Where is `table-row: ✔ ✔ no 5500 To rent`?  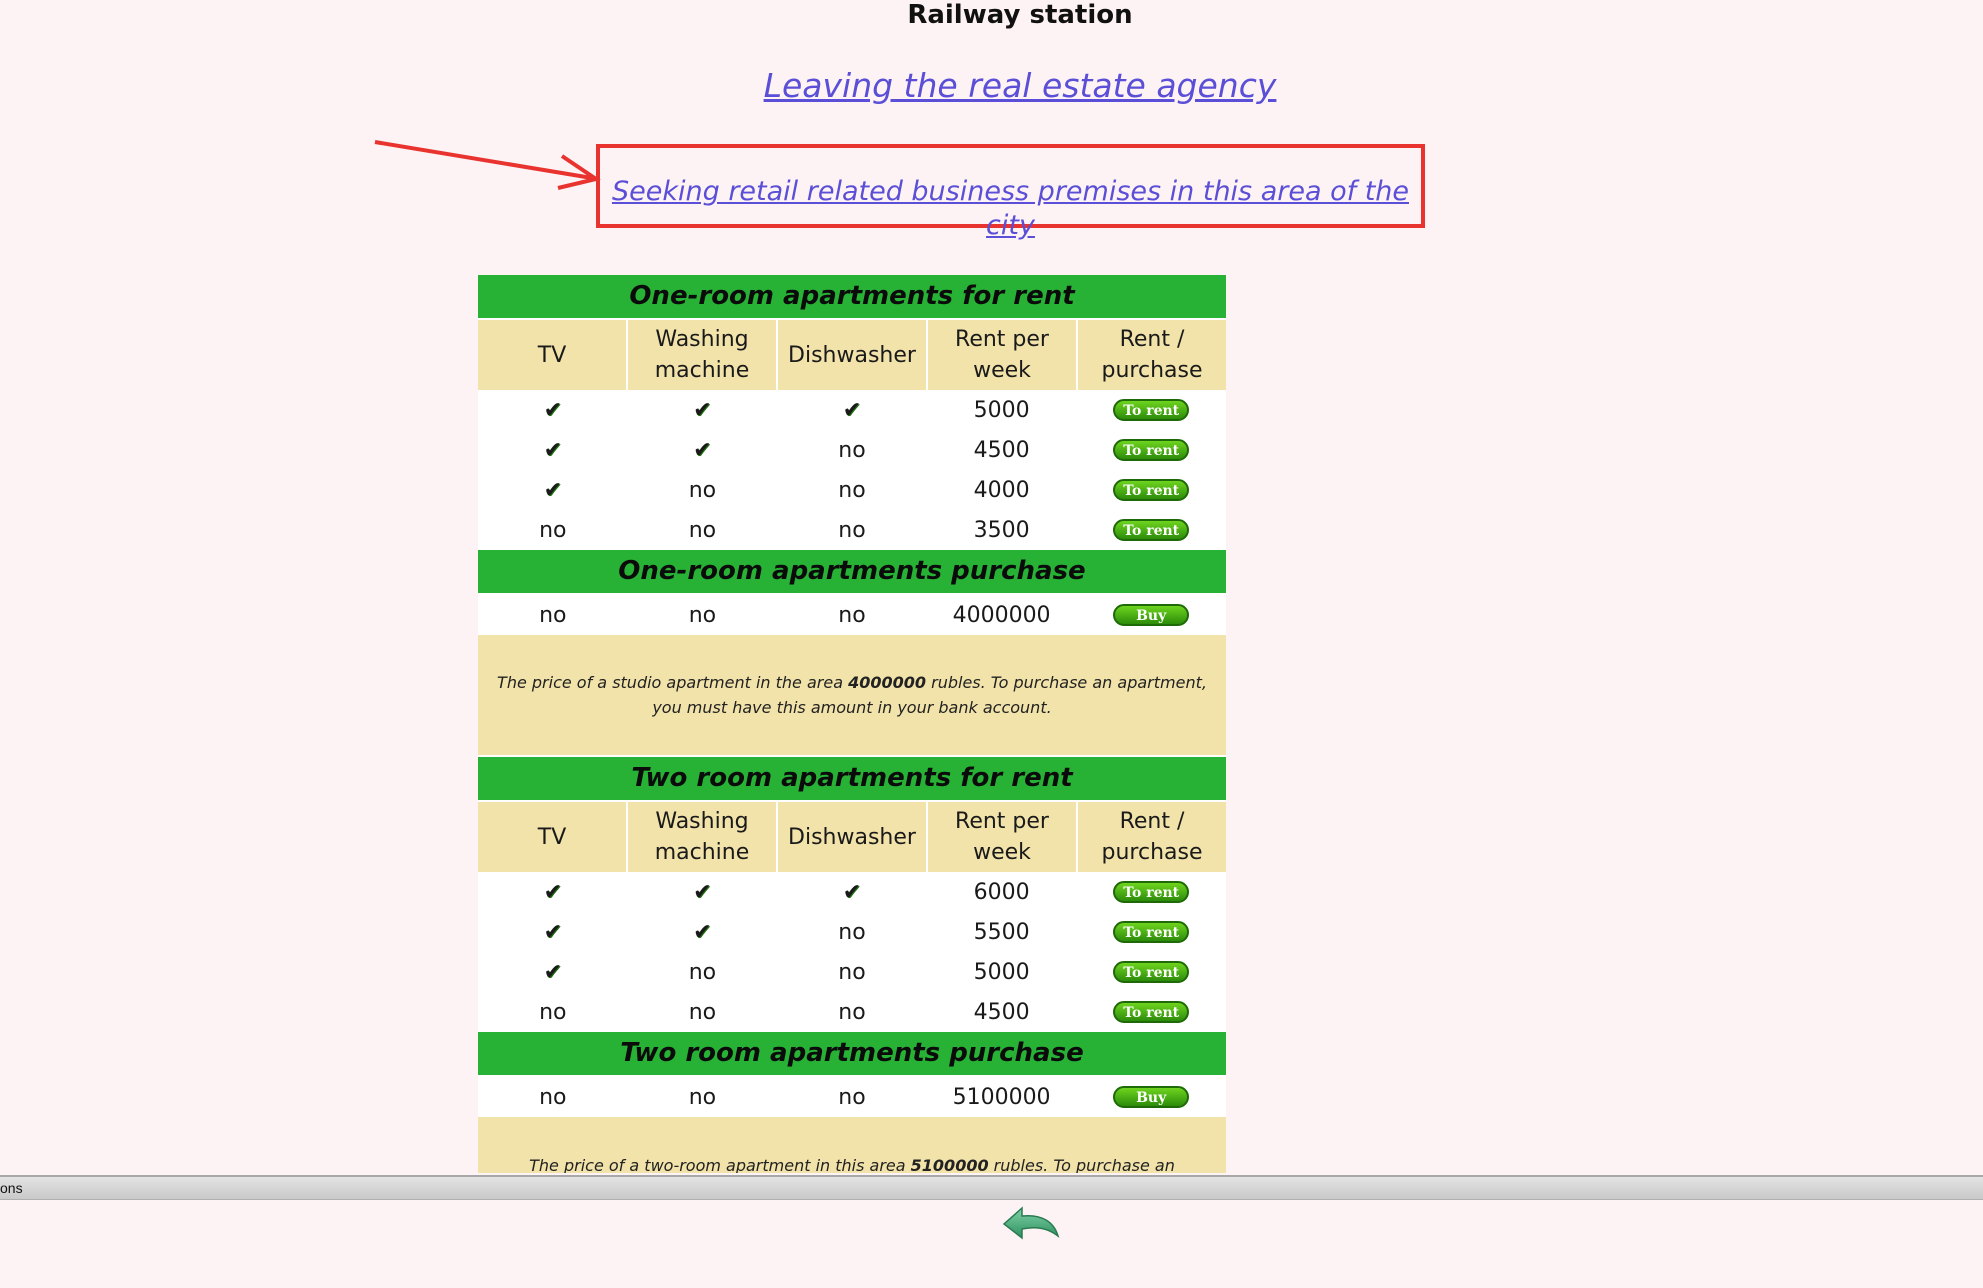
table-row: ✔ ✔ no 5500 To rent is located at coordinates (852, 932).